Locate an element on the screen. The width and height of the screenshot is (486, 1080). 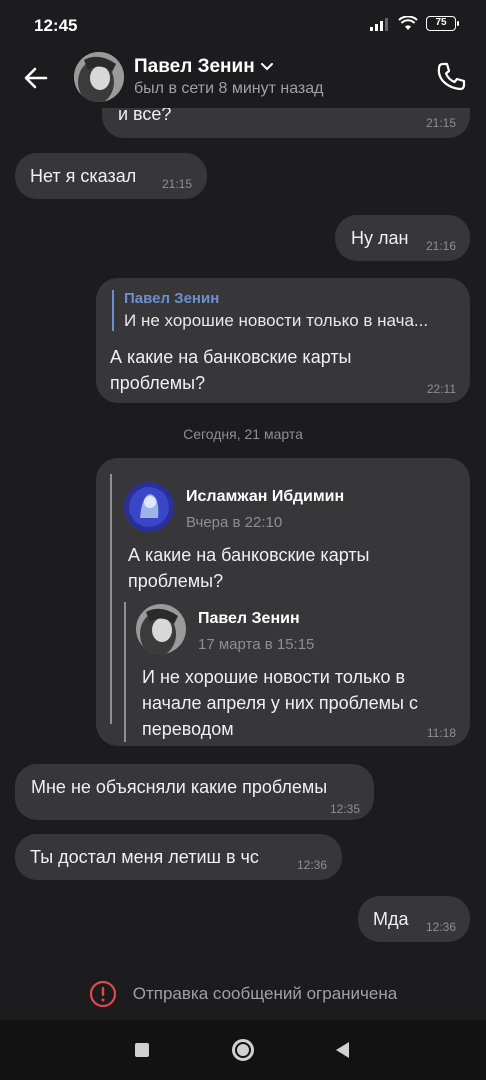
status-time: 12:45 is located at coordinates (56, 25).